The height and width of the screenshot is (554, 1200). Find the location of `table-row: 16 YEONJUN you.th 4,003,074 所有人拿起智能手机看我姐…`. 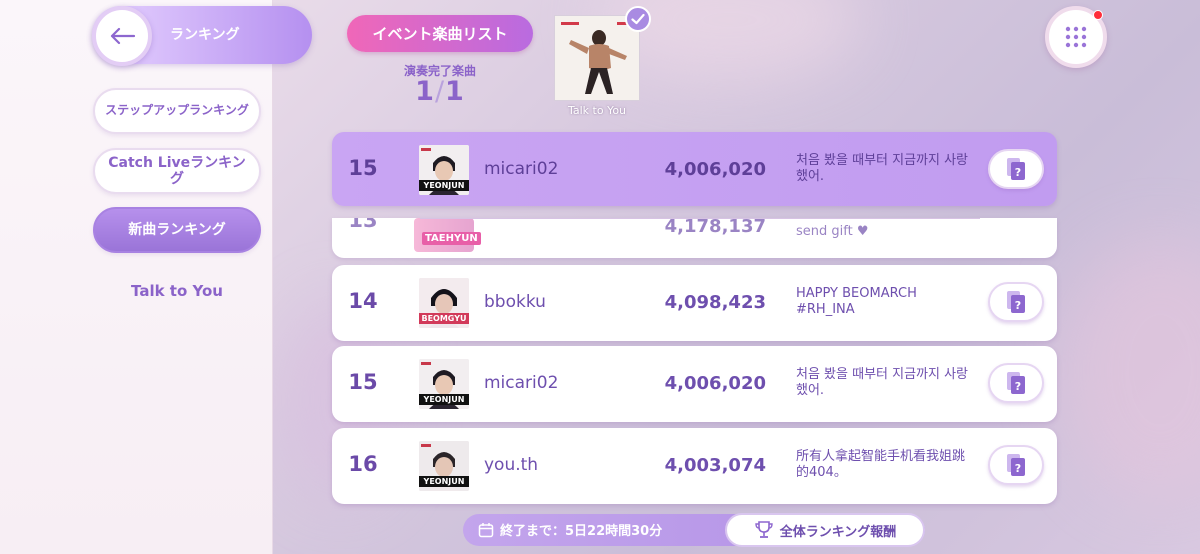

table-row: 16 YEONJUN you.th 4,003,074 所有人拿起智能手机看我姐… is located at coordinates (694, 466).